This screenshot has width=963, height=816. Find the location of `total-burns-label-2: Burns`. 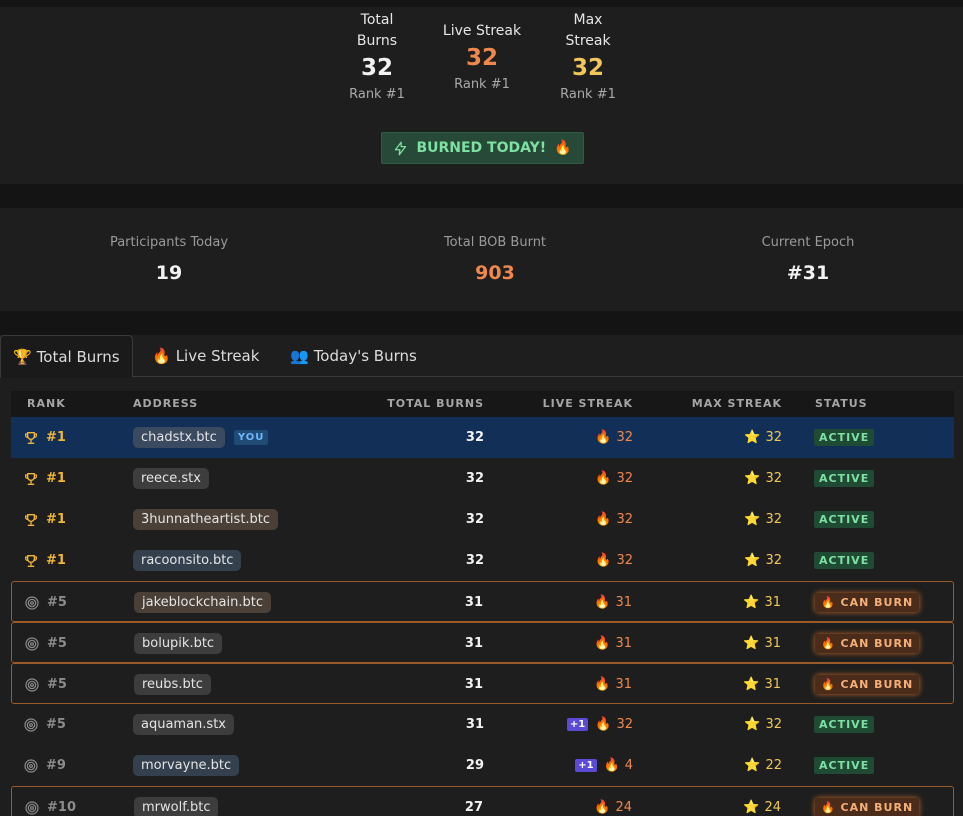

total-burns-label-2: Burns is located at coordinates (377, 41).